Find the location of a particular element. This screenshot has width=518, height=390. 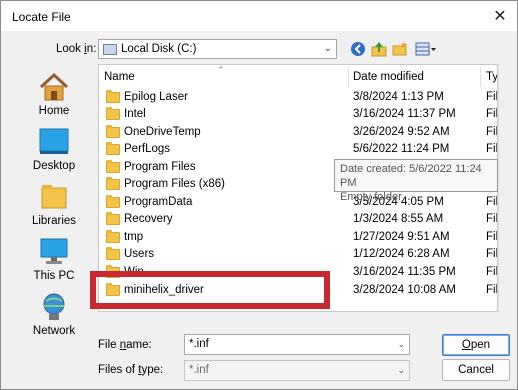

home-icon is located at coordinates (54, 87).